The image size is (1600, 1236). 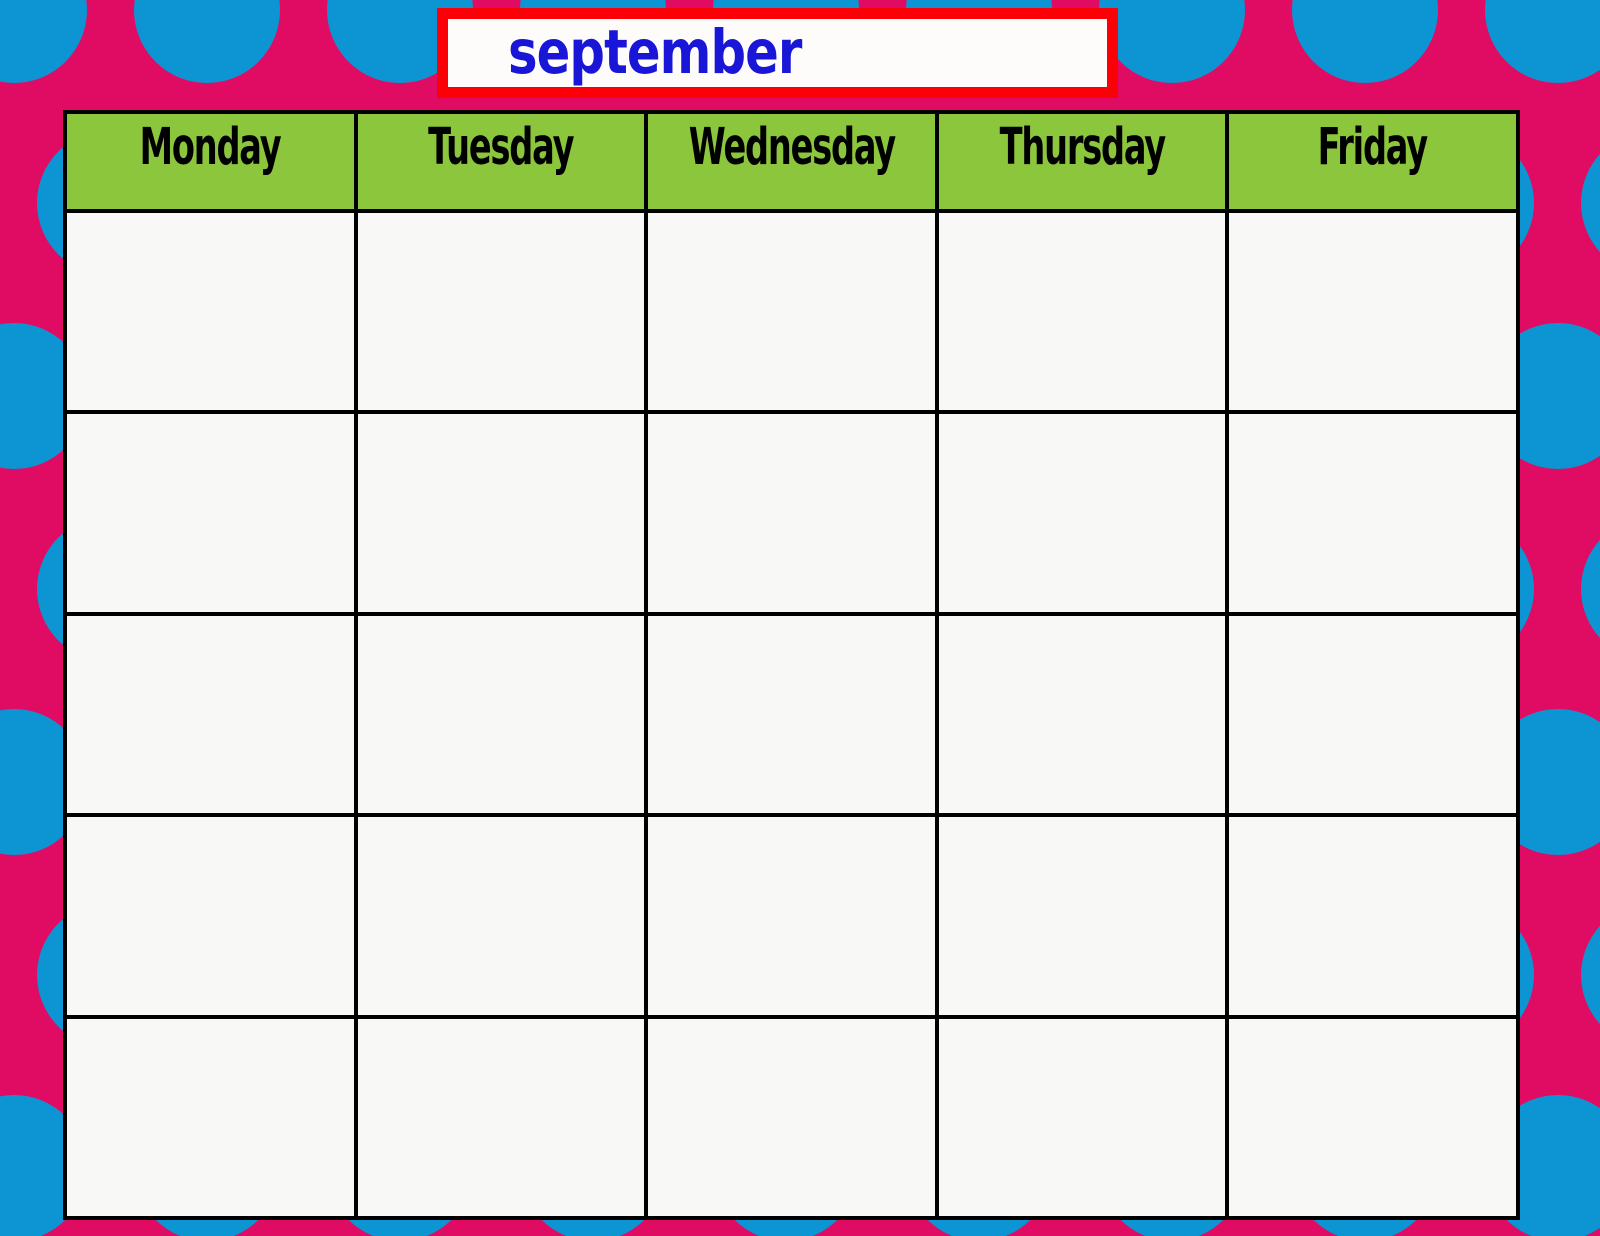 I want to click on day-header-label: Monday, so click(x=210, y=146).